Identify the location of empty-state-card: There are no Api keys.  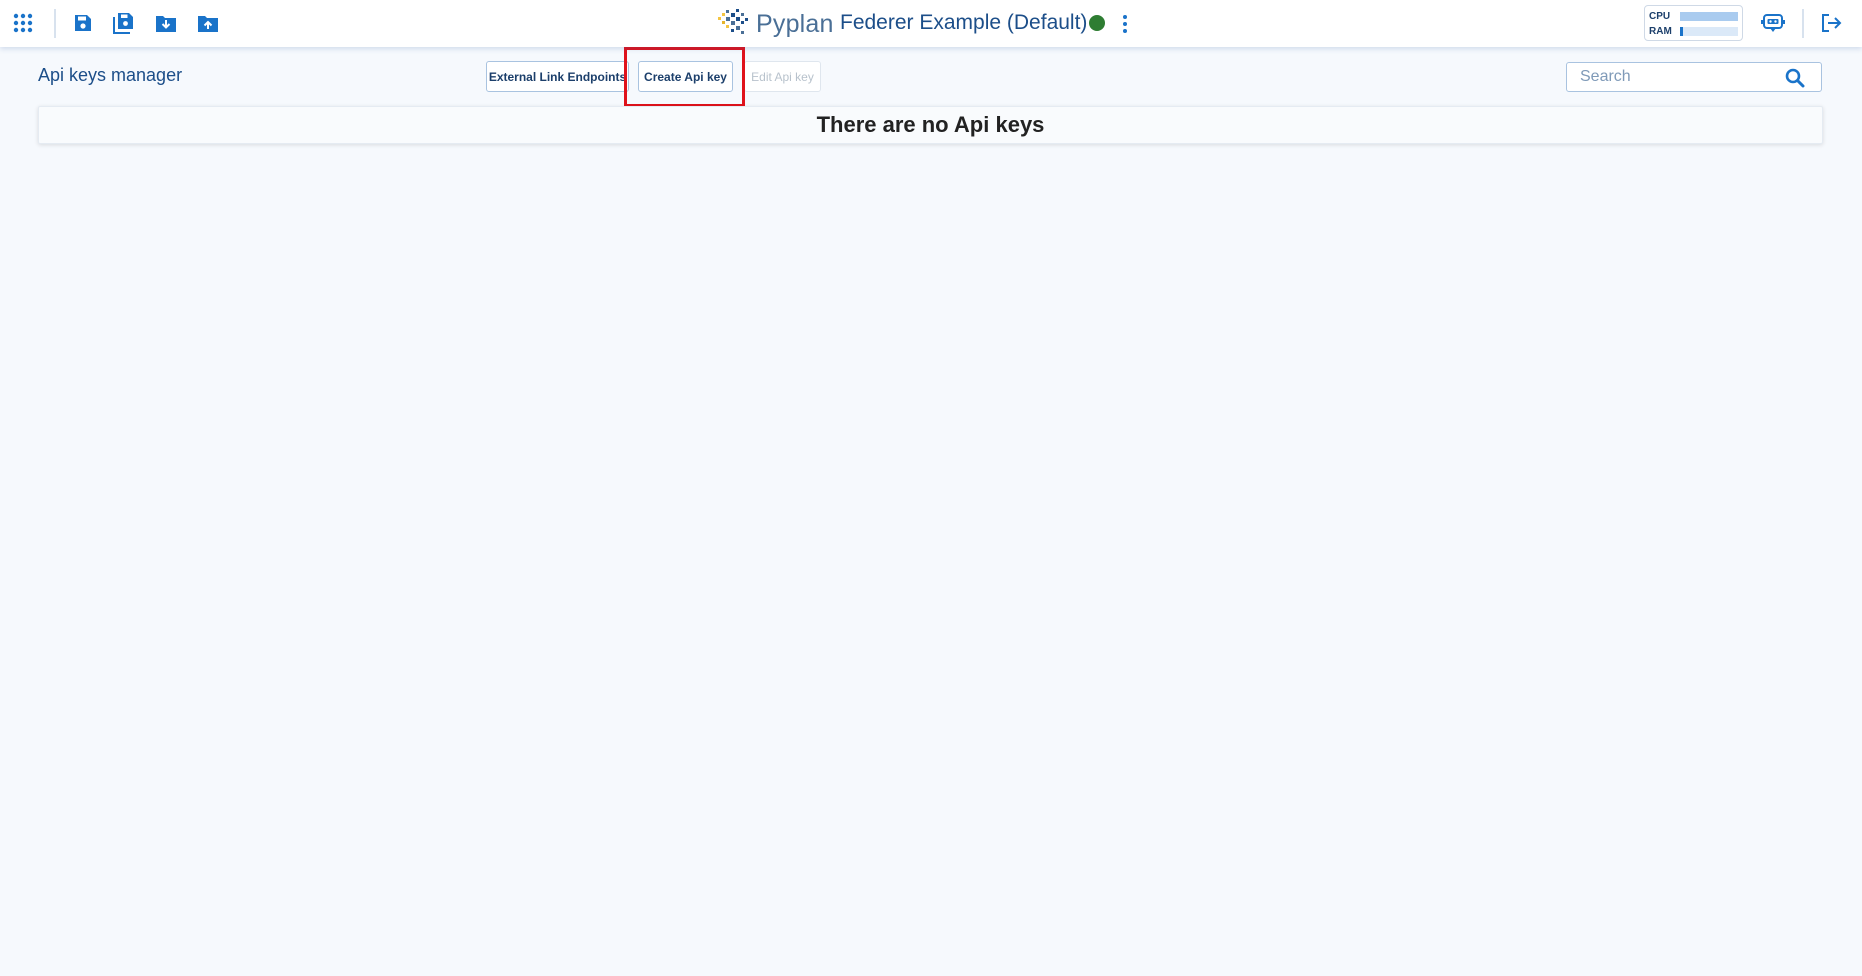
(930, 125).